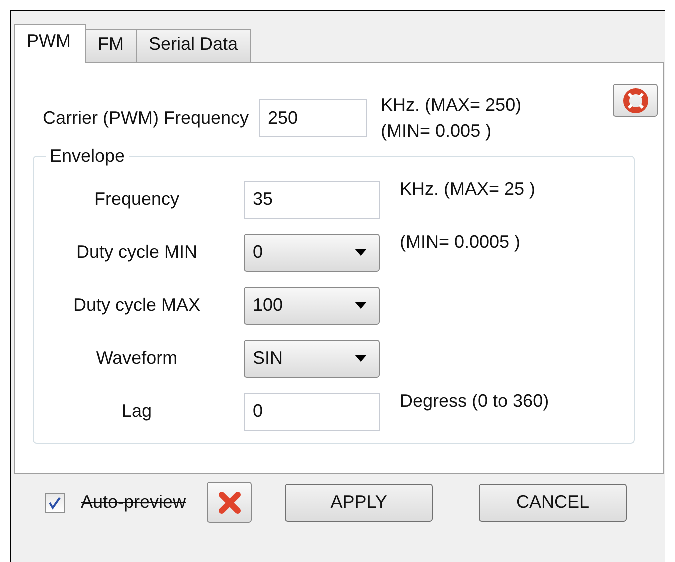  I want to click on range-note: KHz. (MAX= 250), so click(451, 105).